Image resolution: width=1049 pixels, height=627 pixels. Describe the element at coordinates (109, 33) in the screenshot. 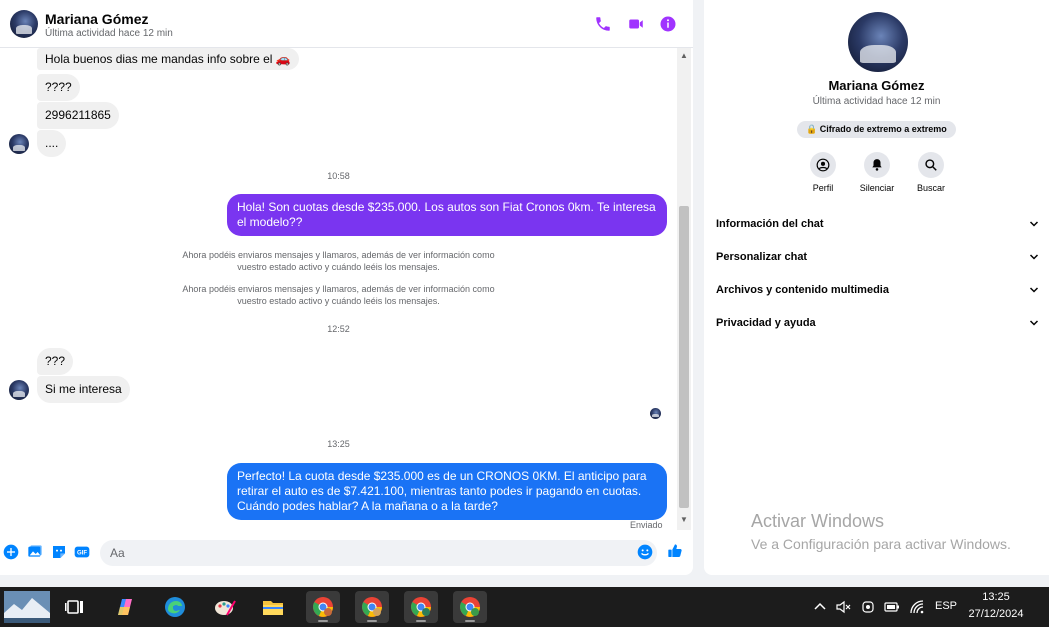

I see `contact-status: Última actividad hace 12 min` at that location.